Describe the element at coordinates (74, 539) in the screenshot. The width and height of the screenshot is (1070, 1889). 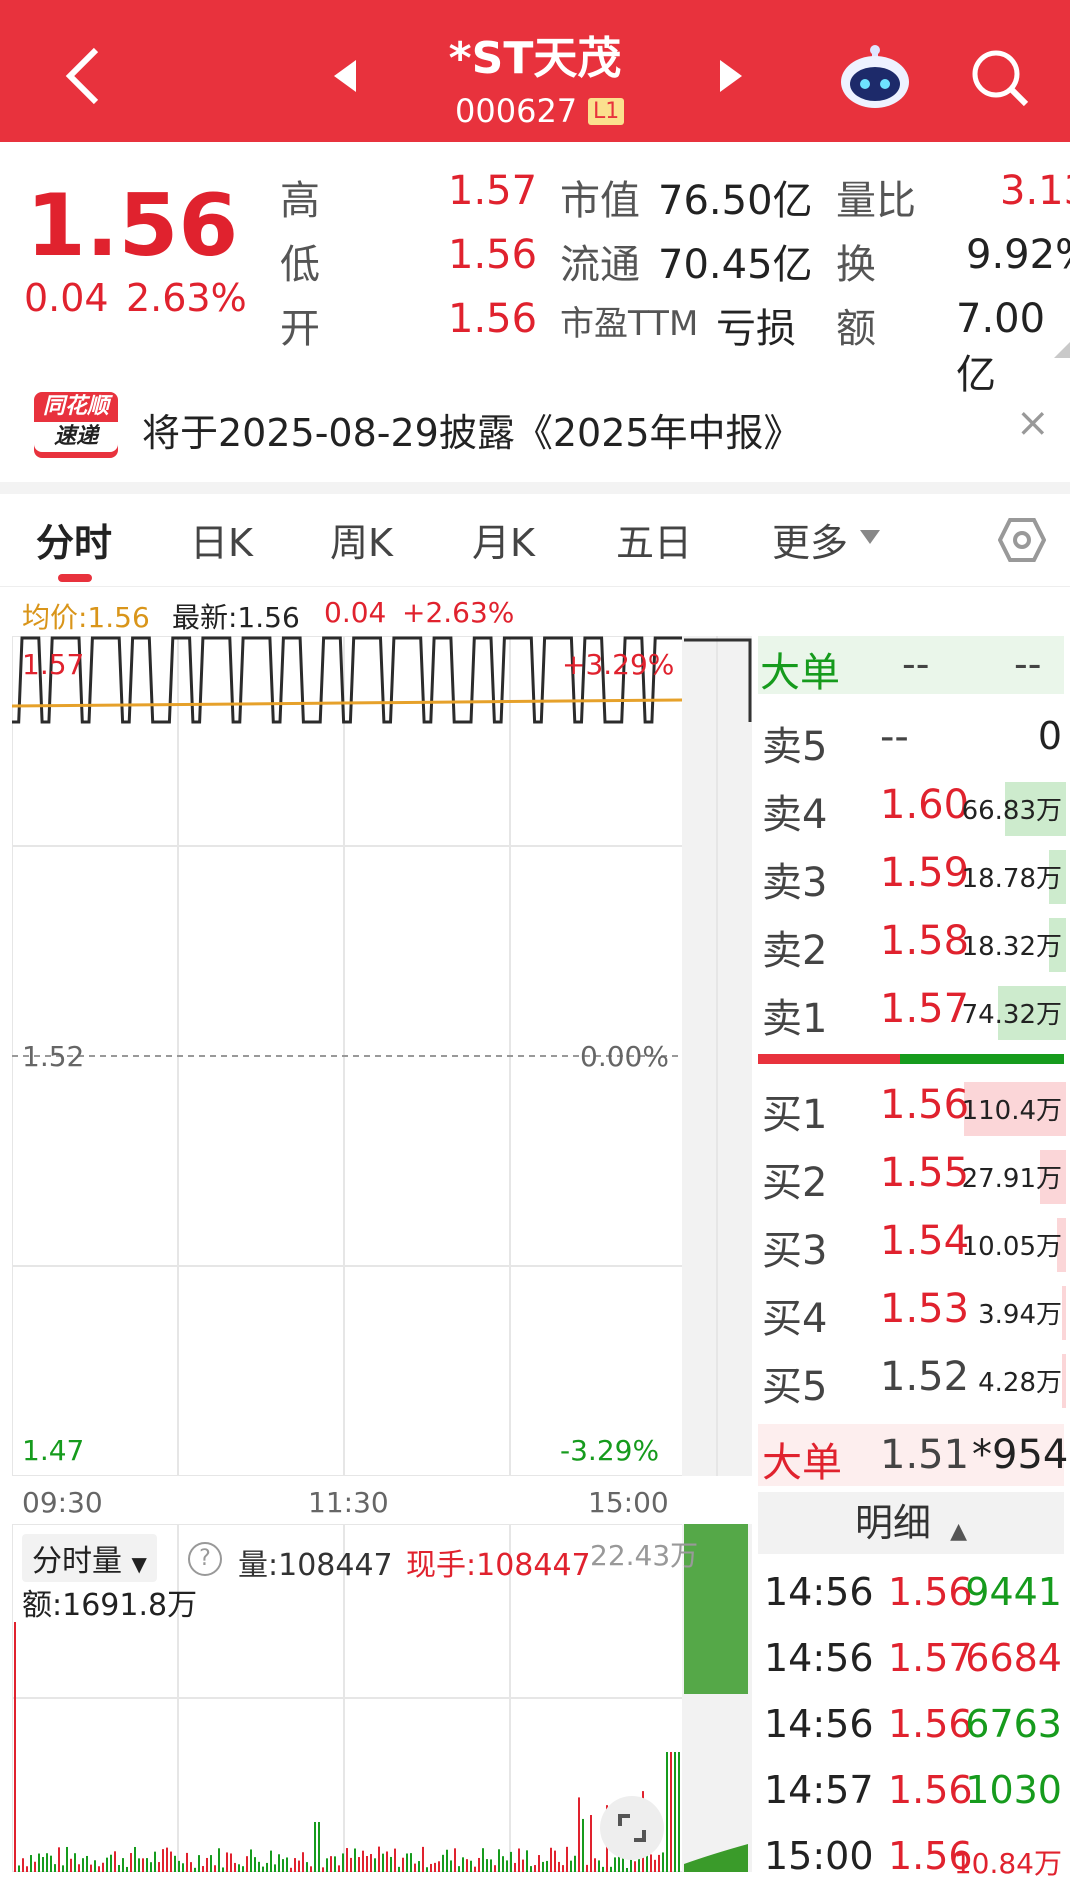
I see `tab-intraday: 分时` at that location.